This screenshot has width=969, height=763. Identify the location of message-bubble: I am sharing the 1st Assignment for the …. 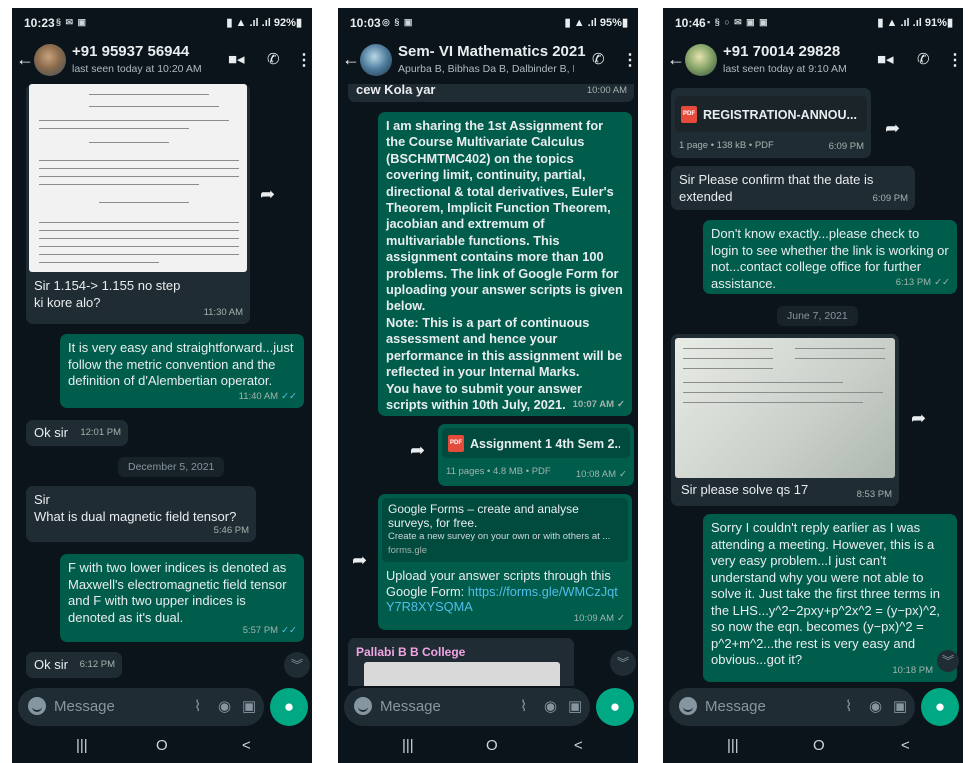
(505, 264).